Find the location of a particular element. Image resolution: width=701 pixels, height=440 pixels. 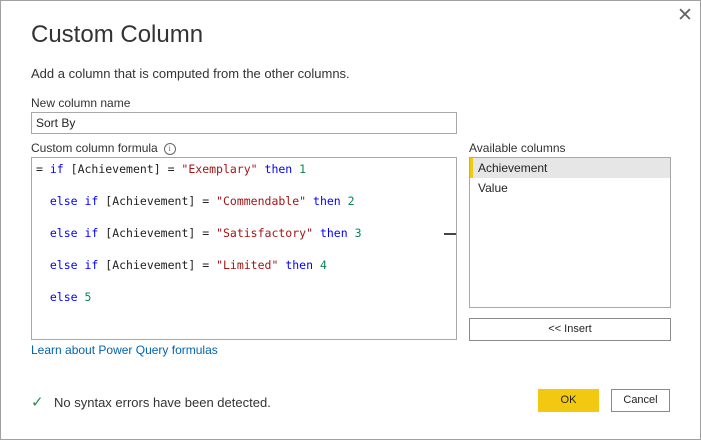

ok-button: OK is located at coordinates (568, 400).